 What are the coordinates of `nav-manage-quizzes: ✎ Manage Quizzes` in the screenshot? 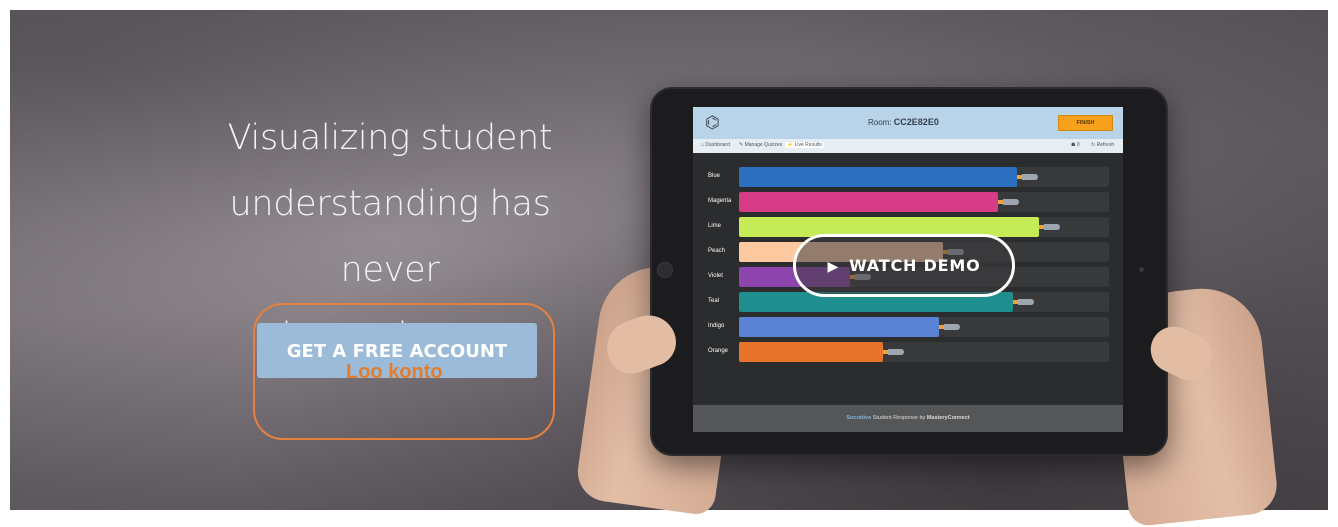 It's located at (760, 145).